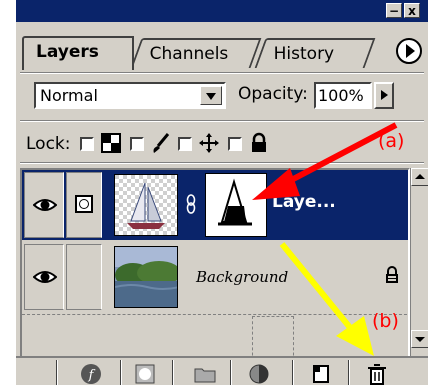  Describe the element at coordinates (191, 204) in the screenshot. I see `link-icon` at that location.